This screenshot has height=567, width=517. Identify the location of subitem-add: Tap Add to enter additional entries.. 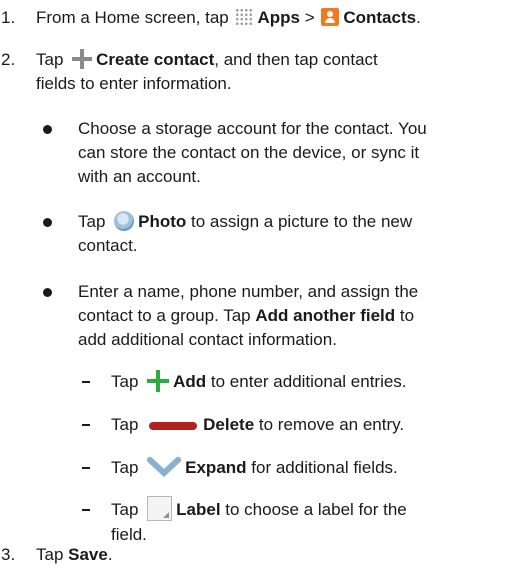
(294, 381).